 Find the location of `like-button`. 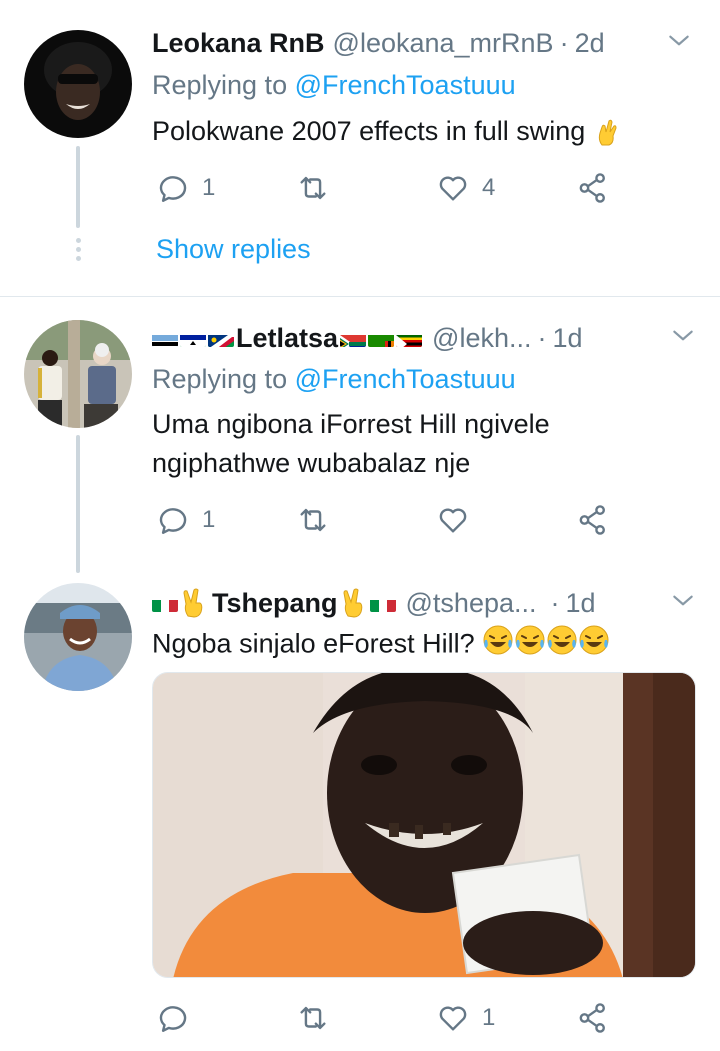

like-button is located at coordinates (459, 520).